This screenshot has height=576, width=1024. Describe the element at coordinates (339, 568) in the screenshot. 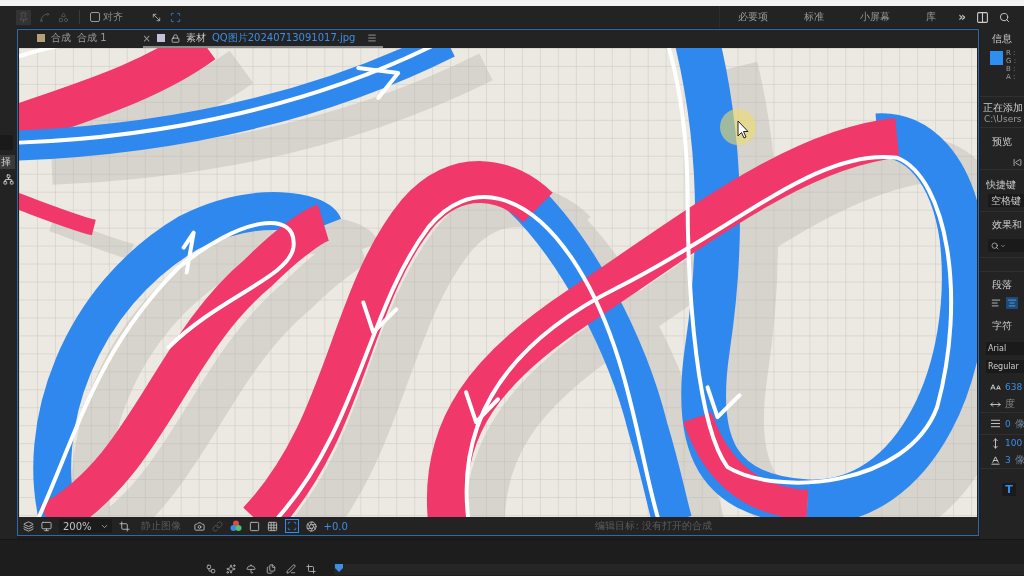

I see `playhead-icon` at that location.